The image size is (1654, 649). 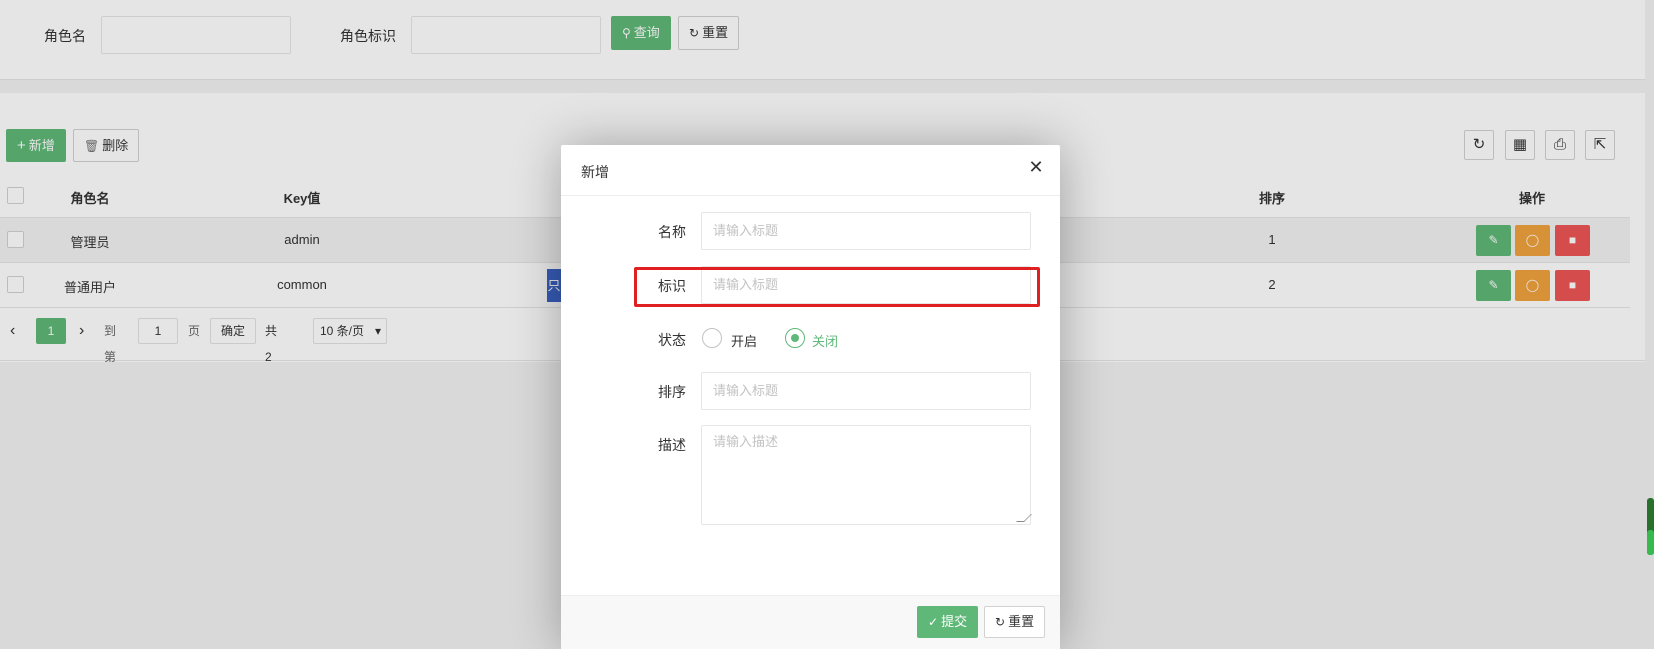 What do you see at coordinates (672, 445) in the screenshot?
I see `desc-label: 描述` at bounding box center [672, 445].